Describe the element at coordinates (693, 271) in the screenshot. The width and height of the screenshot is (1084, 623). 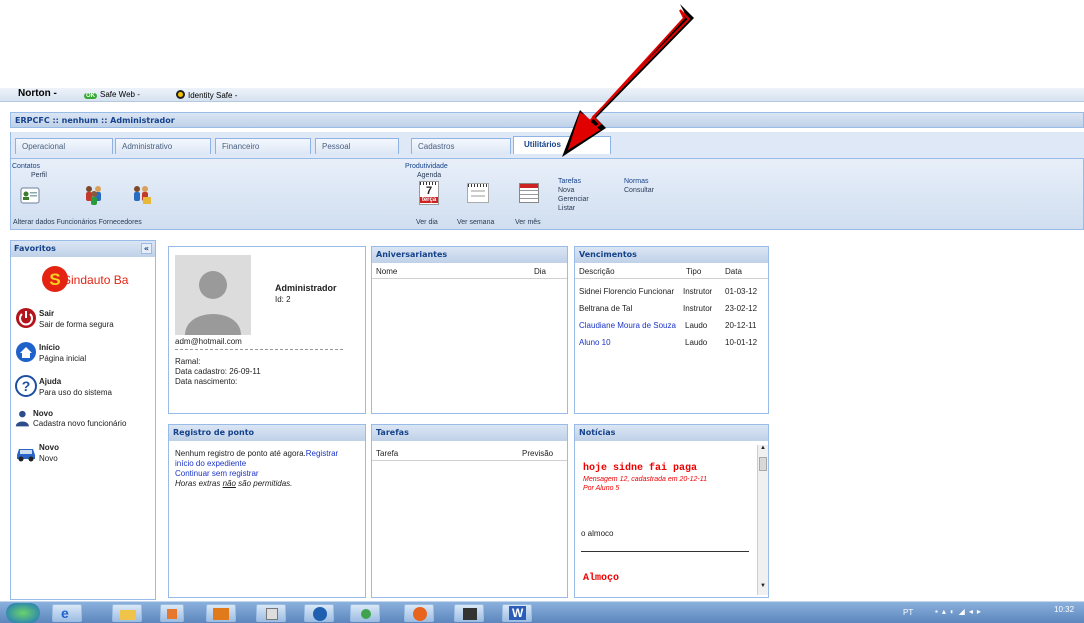
I see `col-tipo: Tipo` at that location.